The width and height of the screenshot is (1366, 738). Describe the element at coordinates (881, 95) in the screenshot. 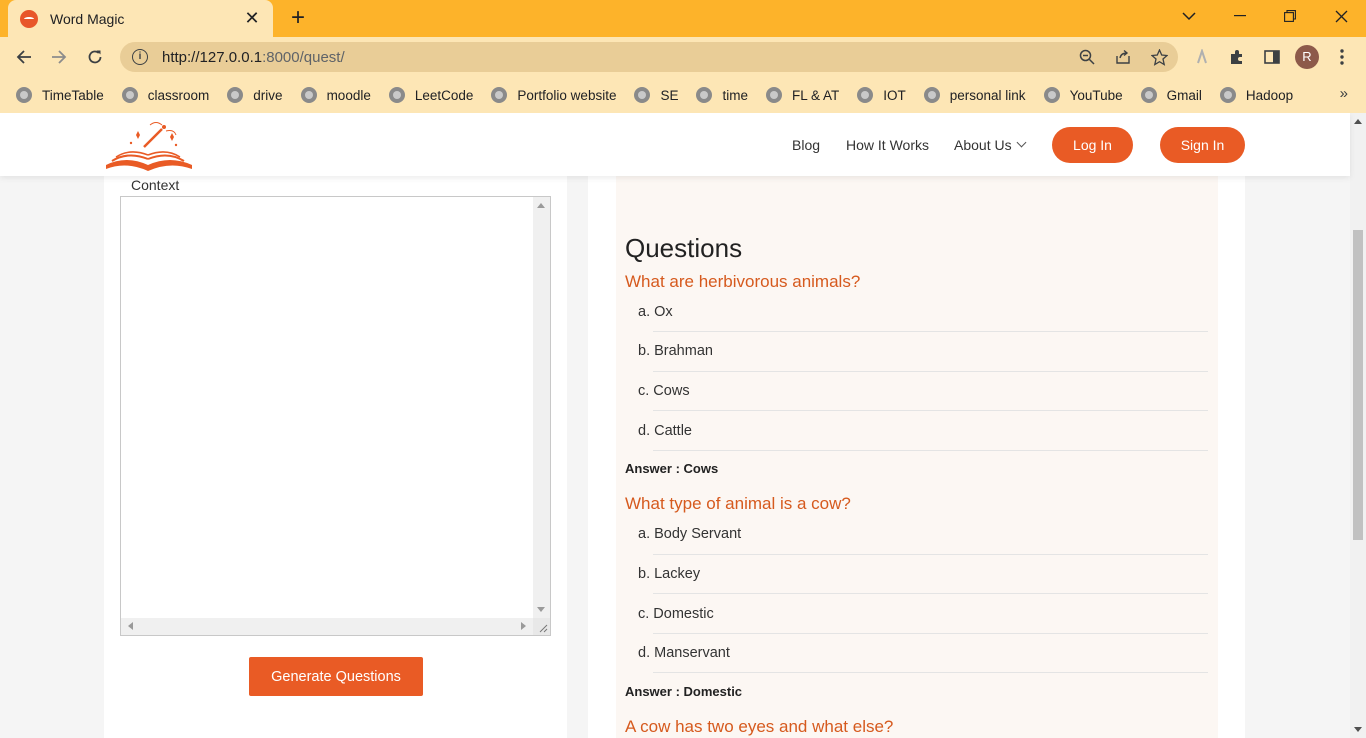

I see `bookmark-item: IOT` at that location.